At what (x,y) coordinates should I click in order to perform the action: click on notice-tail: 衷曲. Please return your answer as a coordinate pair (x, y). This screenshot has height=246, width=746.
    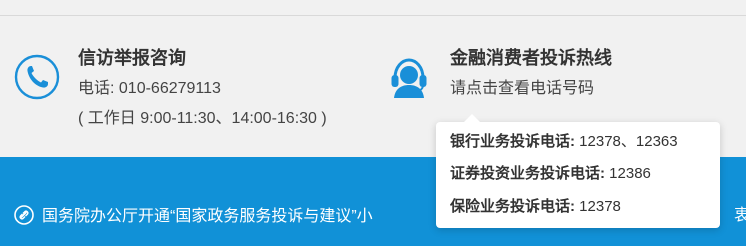
    Looking at the image, I should click on (740, 215).